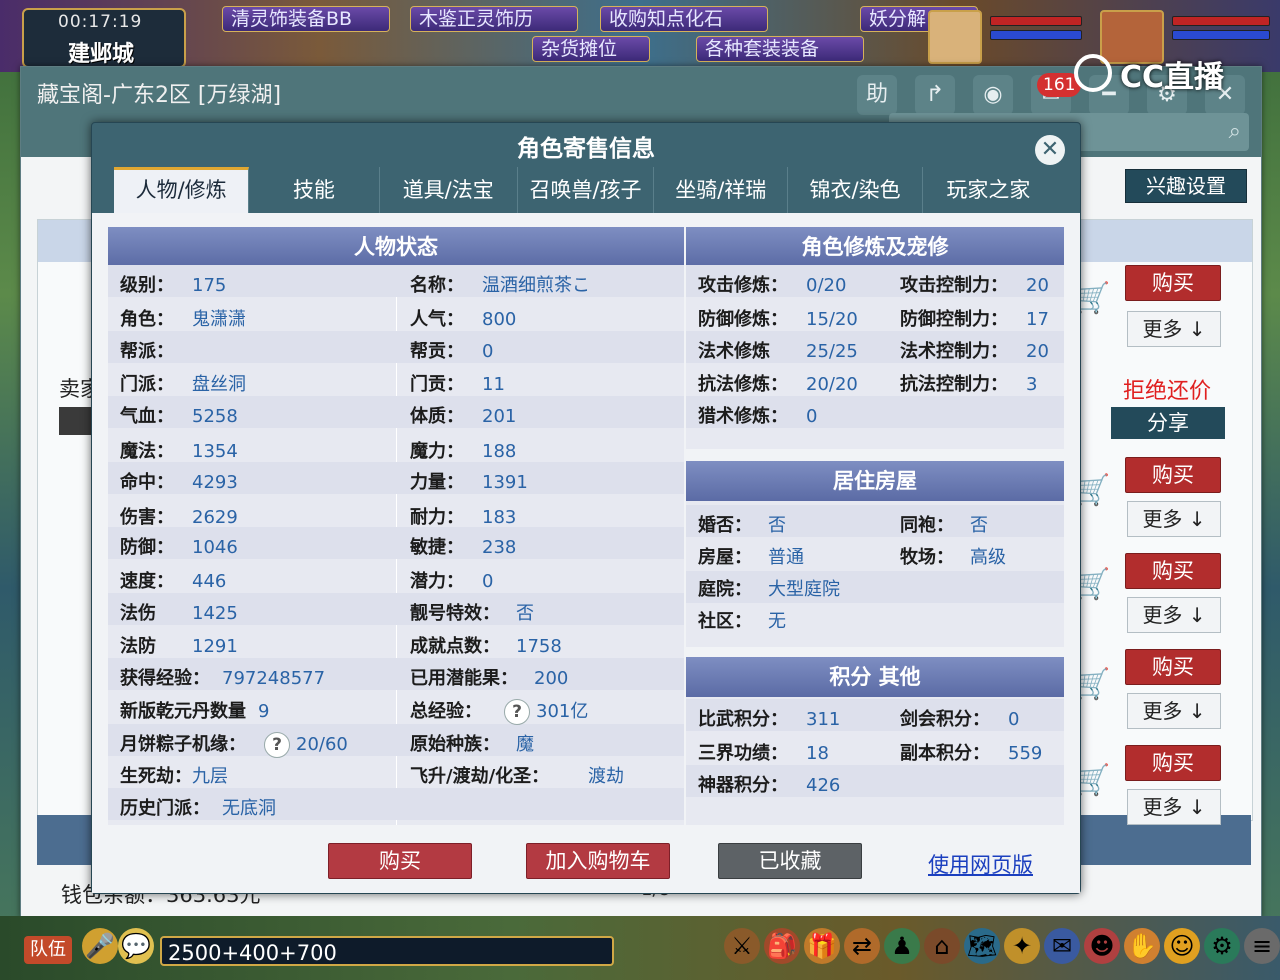 The width and height of the screenshot is (1280, 980). Describe the element at coordinates (902, 946) in the screenshot. I see `team-icon: ♟` at that location.